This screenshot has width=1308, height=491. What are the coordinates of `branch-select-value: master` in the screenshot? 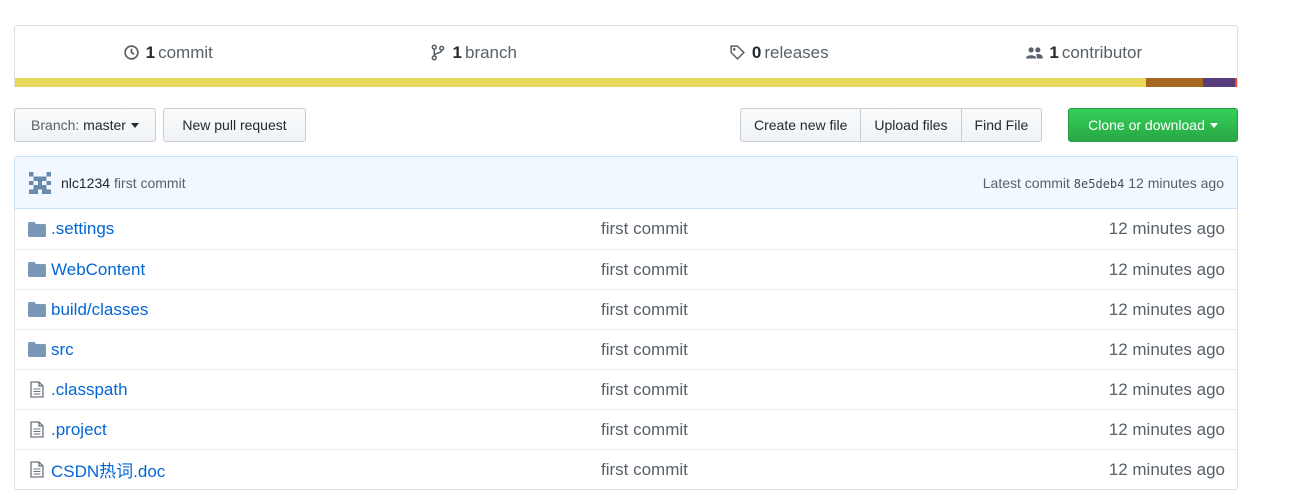 It's located at (104, 125).